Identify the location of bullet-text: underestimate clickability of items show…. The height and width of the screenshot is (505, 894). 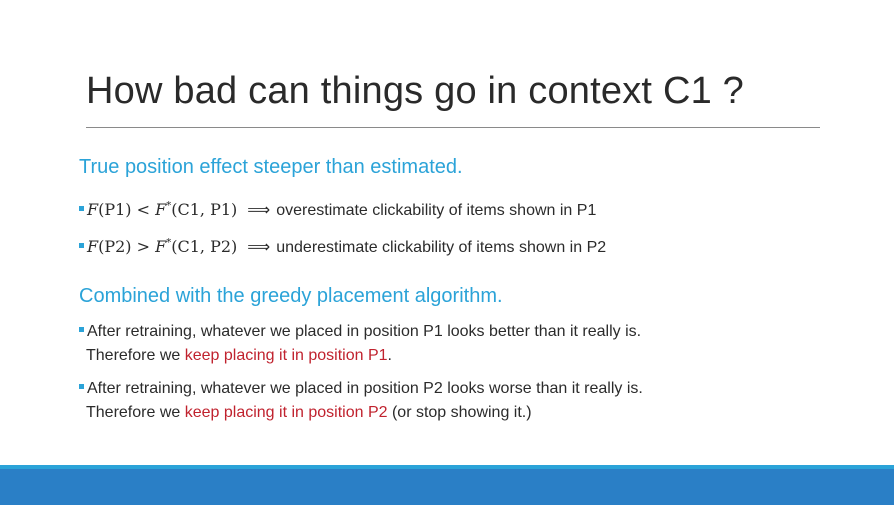
(441, 247).